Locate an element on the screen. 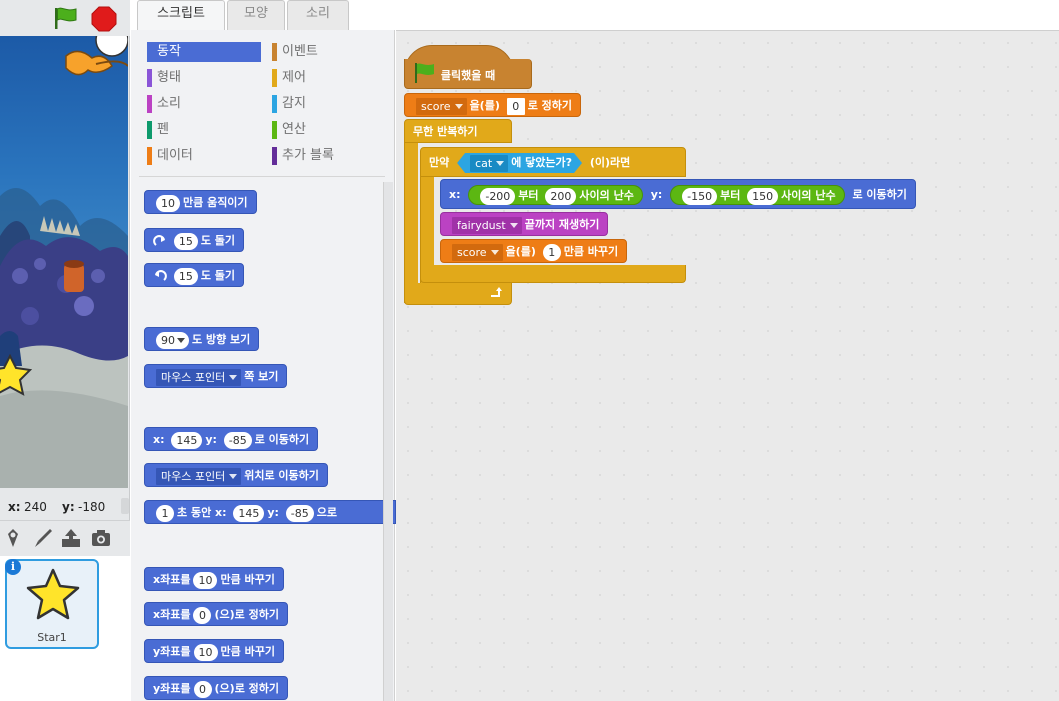 The width and height of the screenshot is (1059, 701). green-flag-icon is located at coordinates (66, 18).